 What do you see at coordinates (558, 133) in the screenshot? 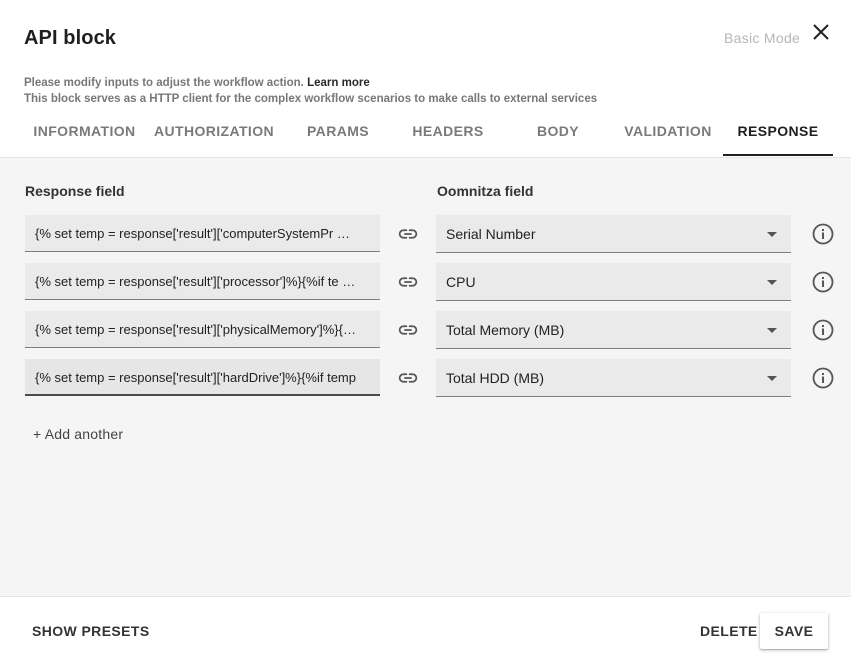
I see `tab-body: BODY` at bounding box center [558, 133].